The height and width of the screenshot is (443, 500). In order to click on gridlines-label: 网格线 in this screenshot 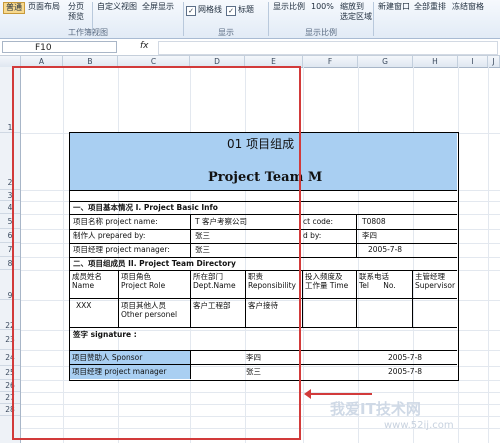, I will do `click(210, 9)`.